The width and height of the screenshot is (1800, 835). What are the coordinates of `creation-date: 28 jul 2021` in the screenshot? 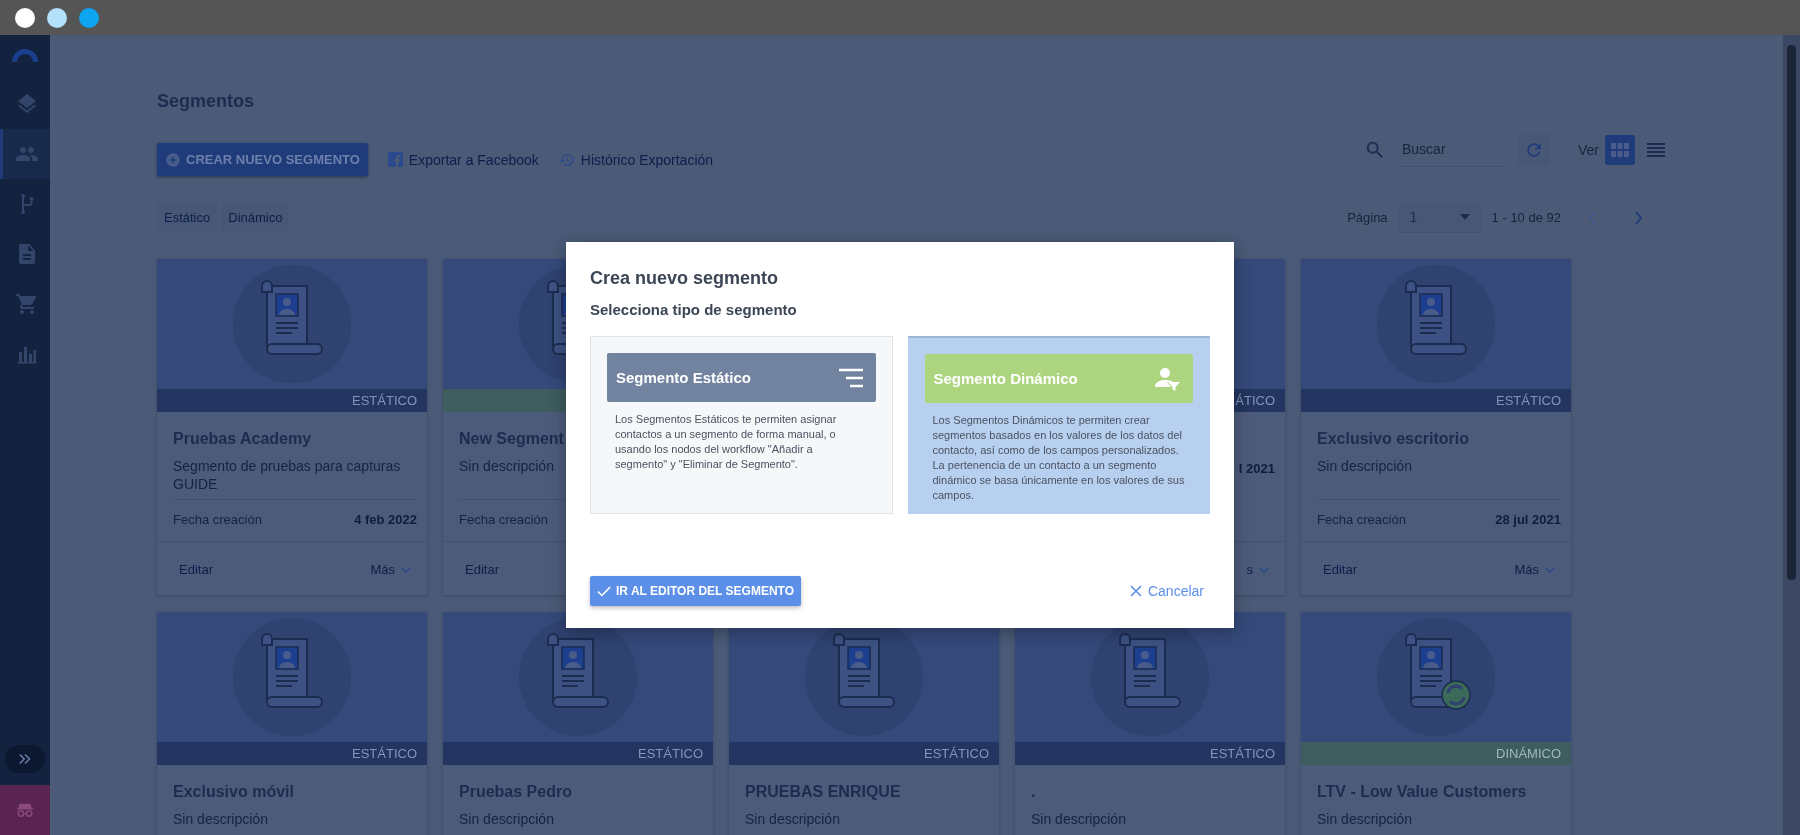 It's located at (1528, 519).